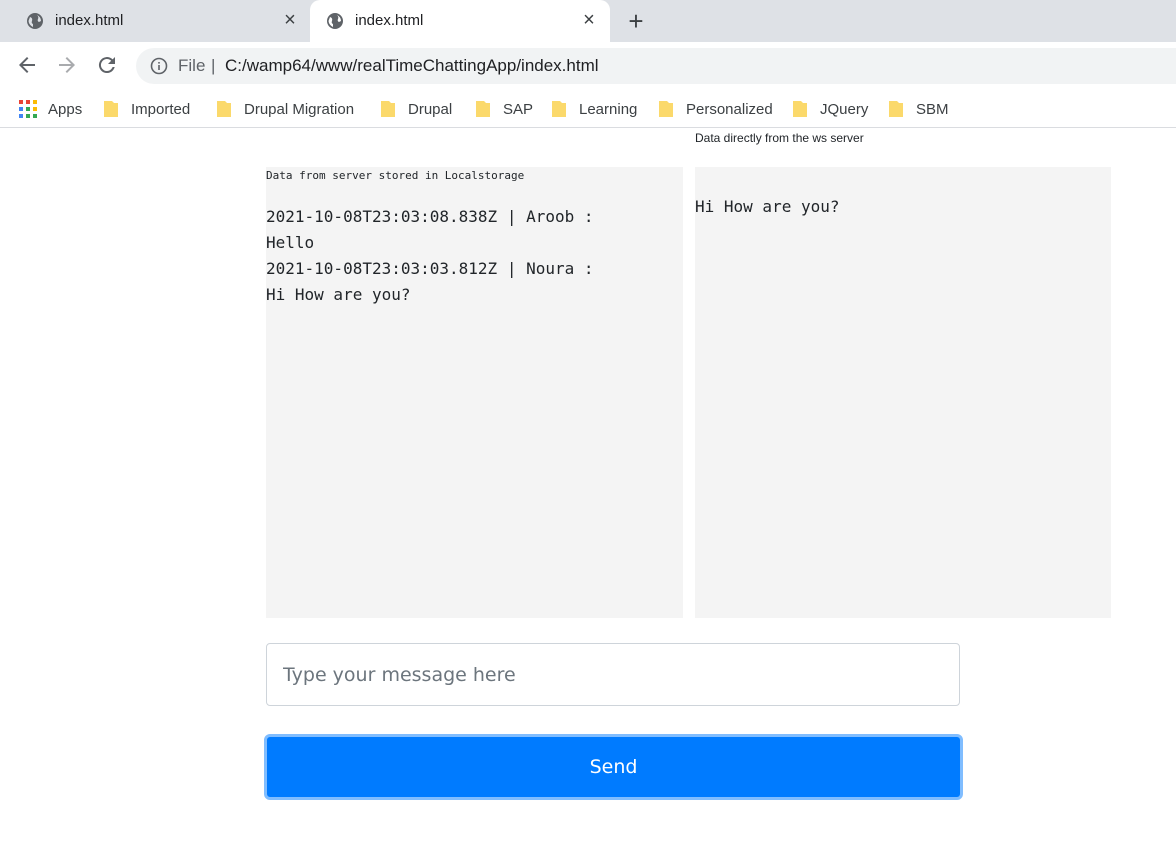  I want to click on bookmark-folder: Drupal, so click(416, 109).